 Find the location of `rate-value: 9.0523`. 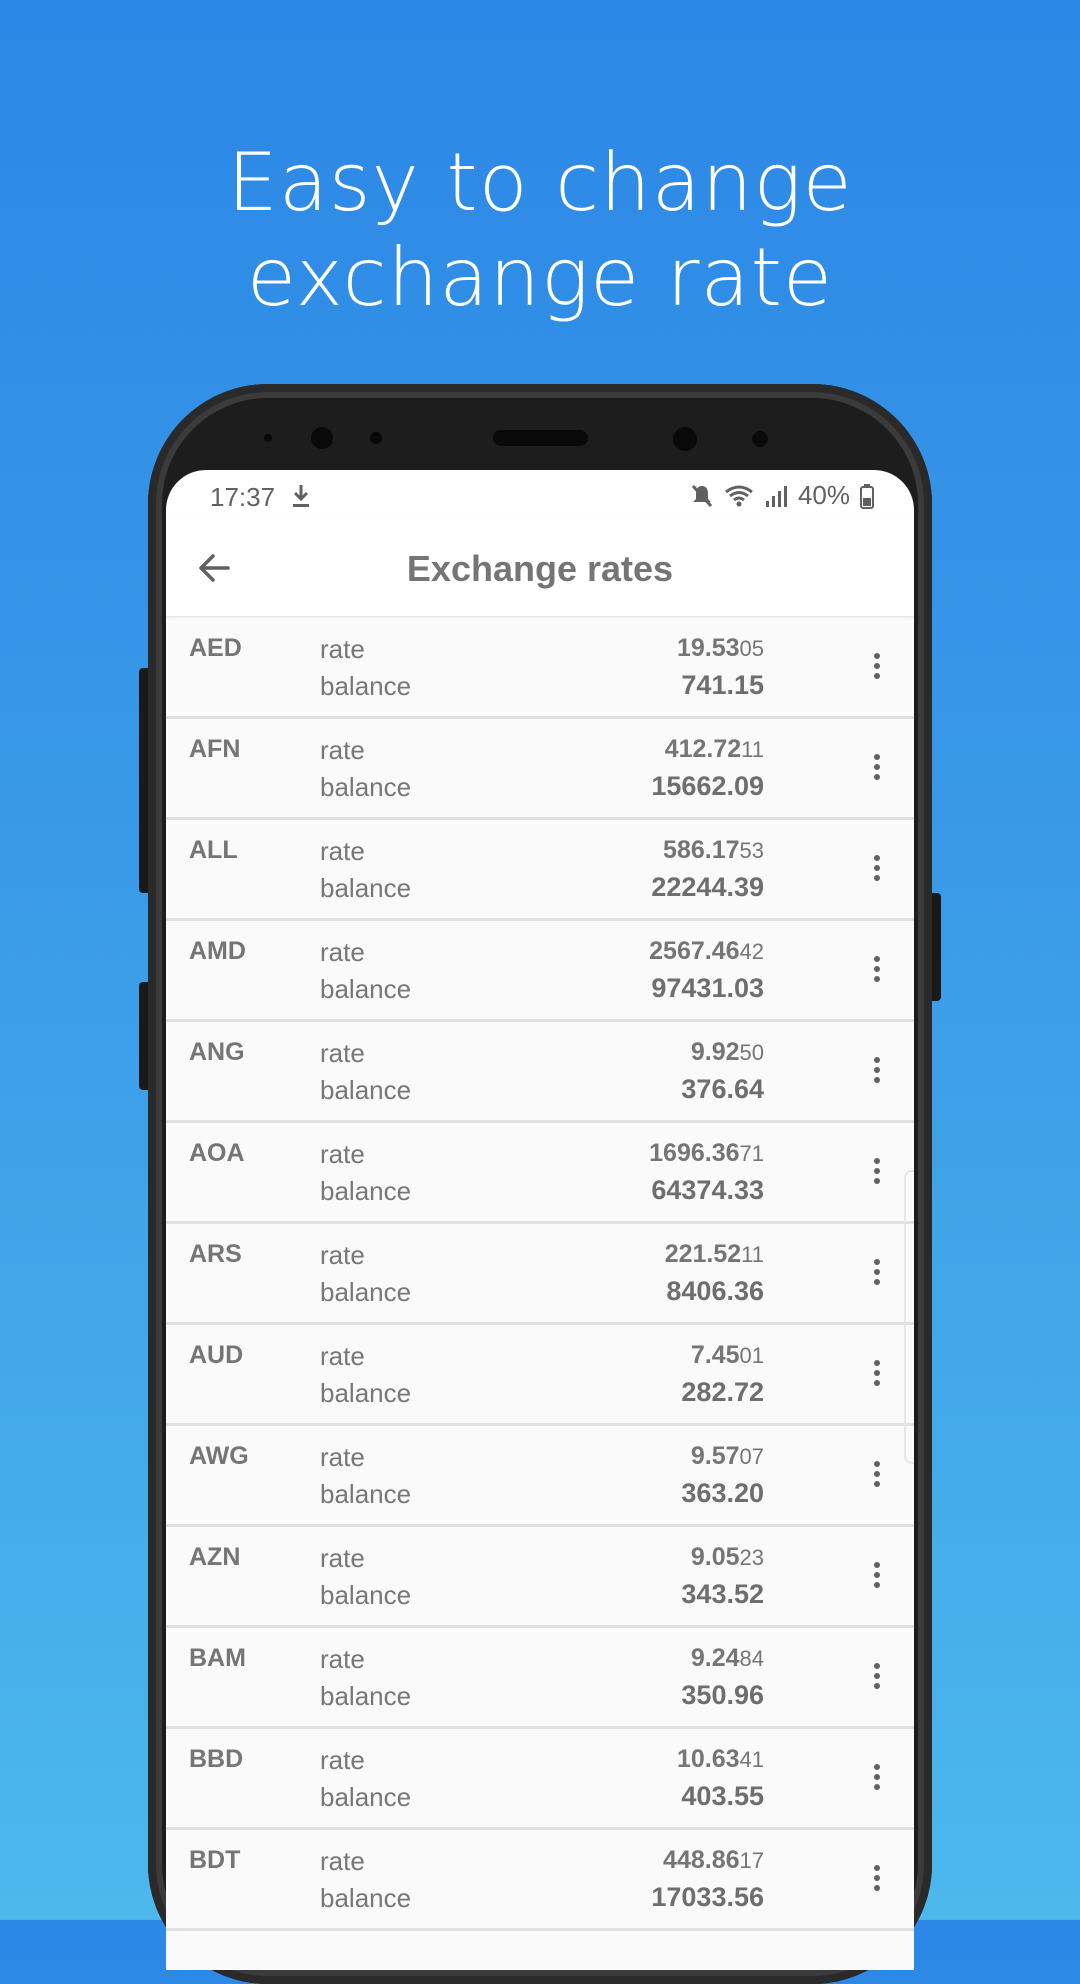

rate-value: 9.0523 is located at coordinates (727, 1557).